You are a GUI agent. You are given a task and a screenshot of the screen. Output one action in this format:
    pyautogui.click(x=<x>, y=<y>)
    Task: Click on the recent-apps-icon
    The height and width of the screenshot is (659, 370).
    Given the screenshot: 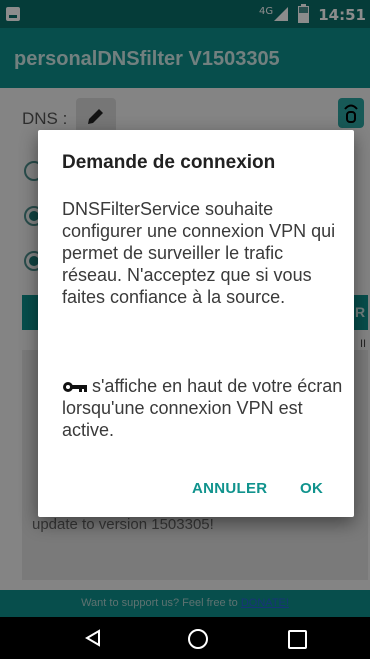 What is the action you would take?
    pyautogui.click(x=297, y=639)
    